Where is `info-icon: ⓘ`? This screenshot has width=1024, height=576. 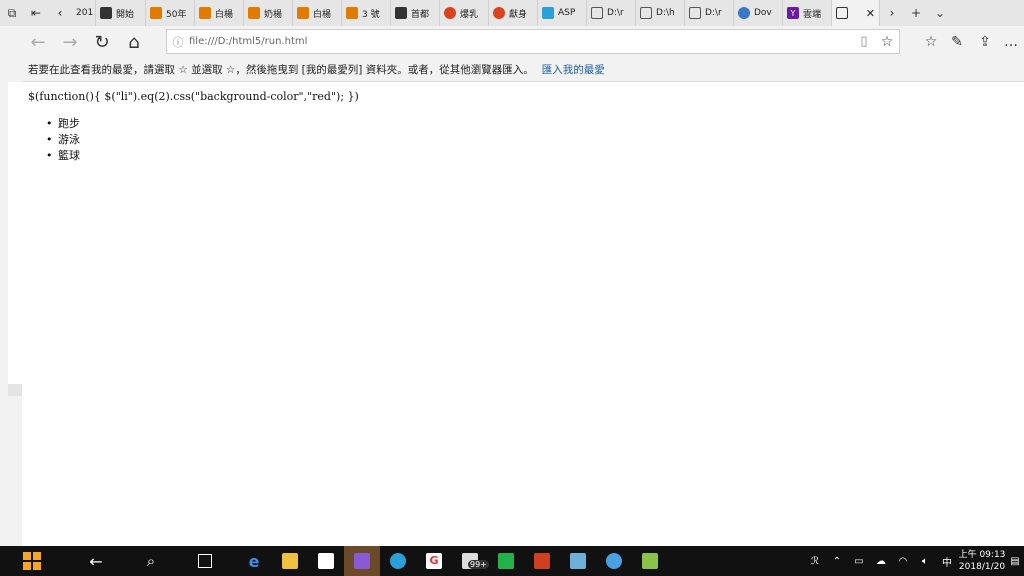
info-icon: ⓘ is located at coordinates (178, 42).